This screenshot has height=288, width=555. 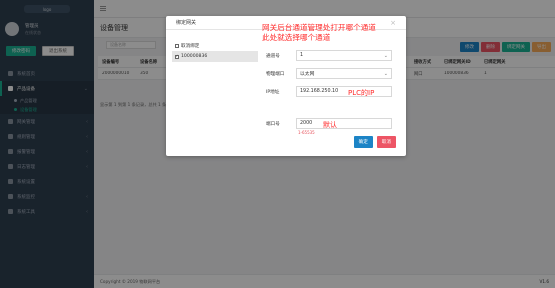 What do you see at coordinates (361, 93) in the screenshot?
I see `ip-annotation: PLC的IP` at bounding box center [361, 93].